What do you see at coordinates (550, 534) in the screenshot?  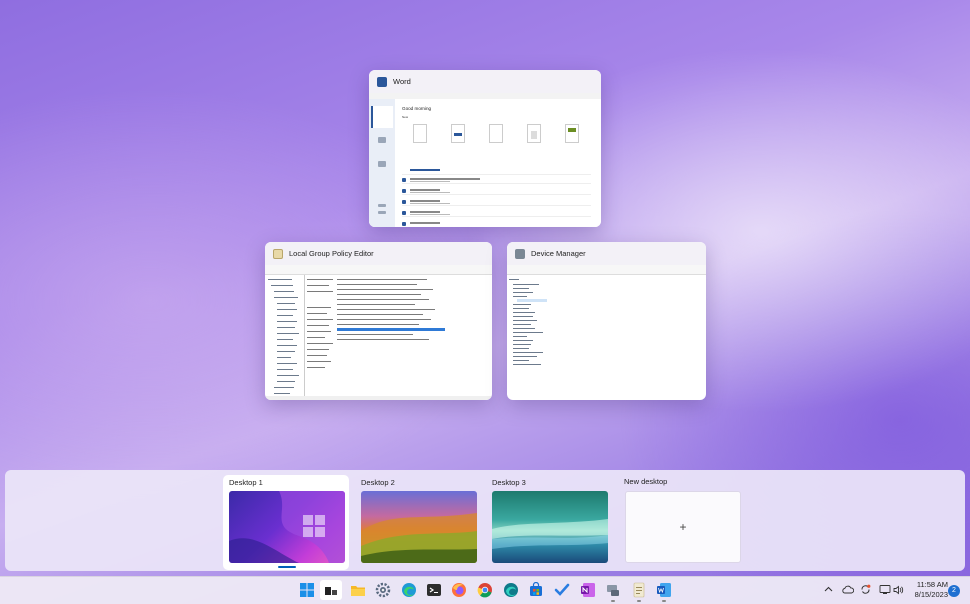 I see `vista-wallpaper-art` at bounding box center [550, 534].